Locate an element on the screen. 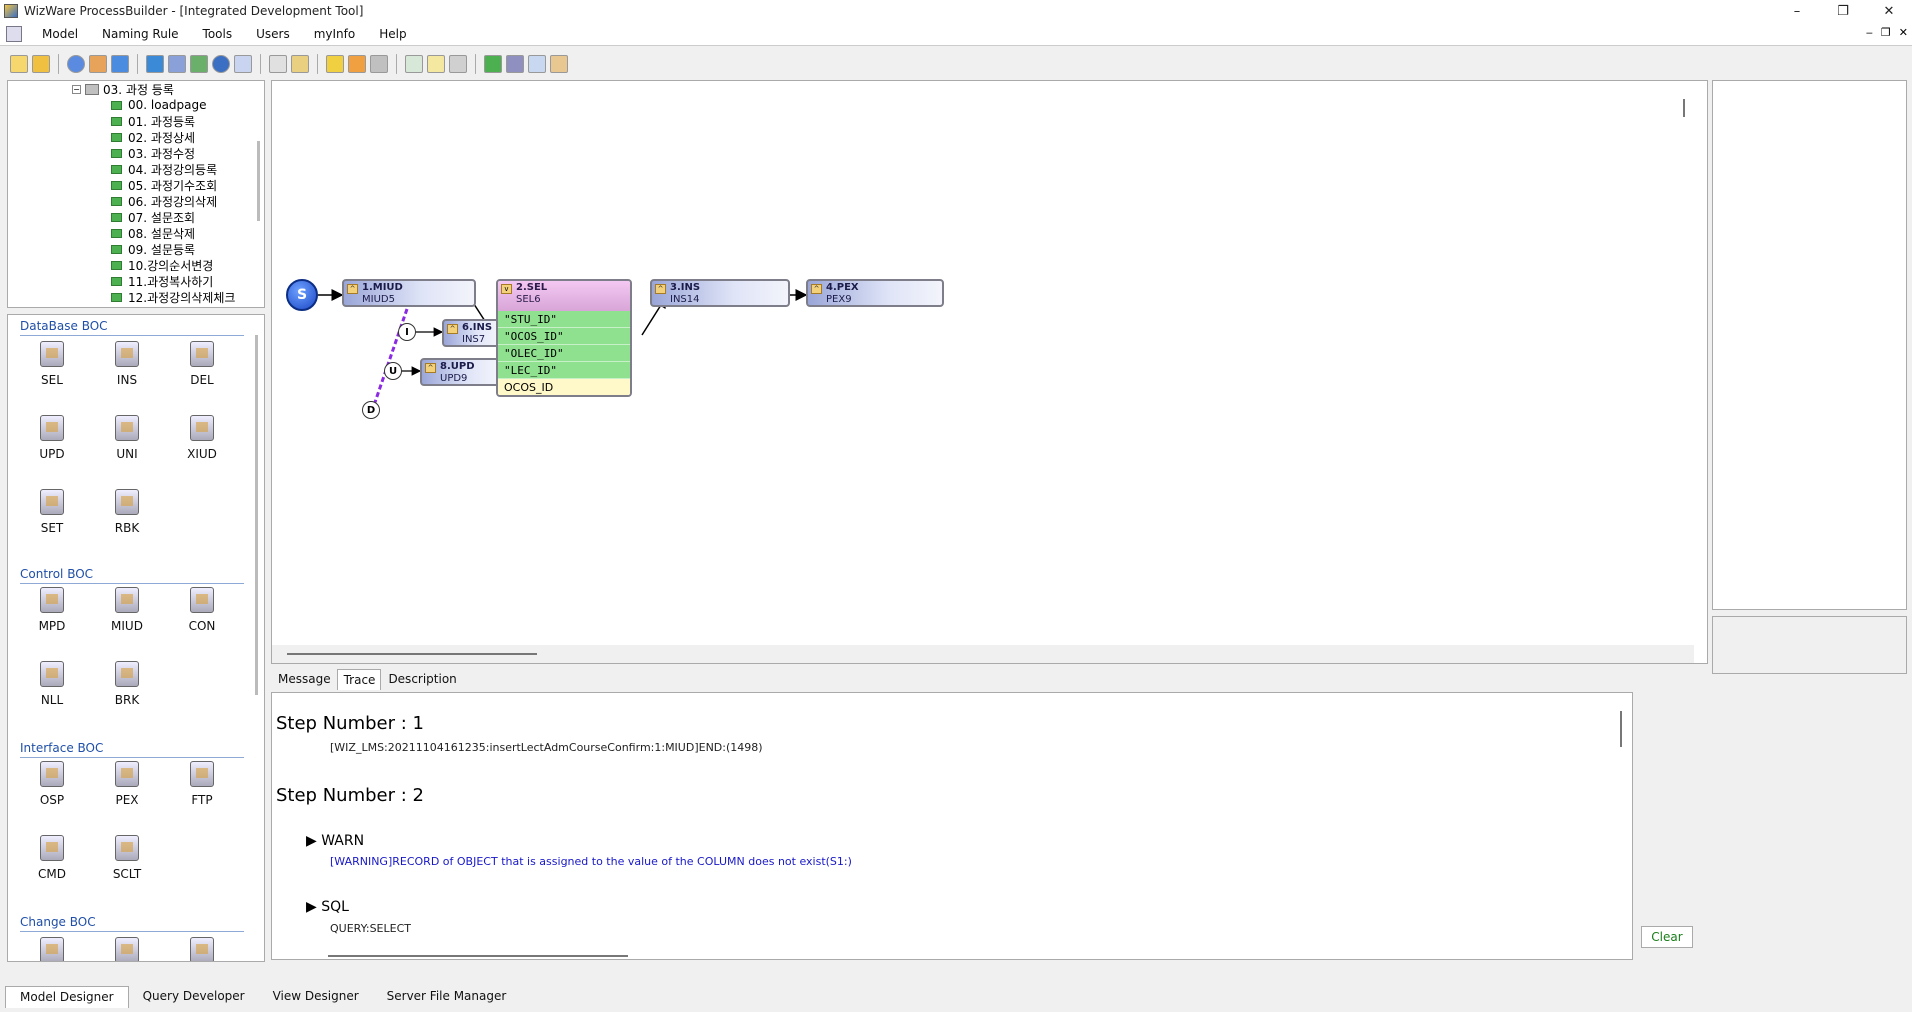 This screenshot has width=1912, height=1012. boc-sel: SEL is located at coordinates (52, 374).